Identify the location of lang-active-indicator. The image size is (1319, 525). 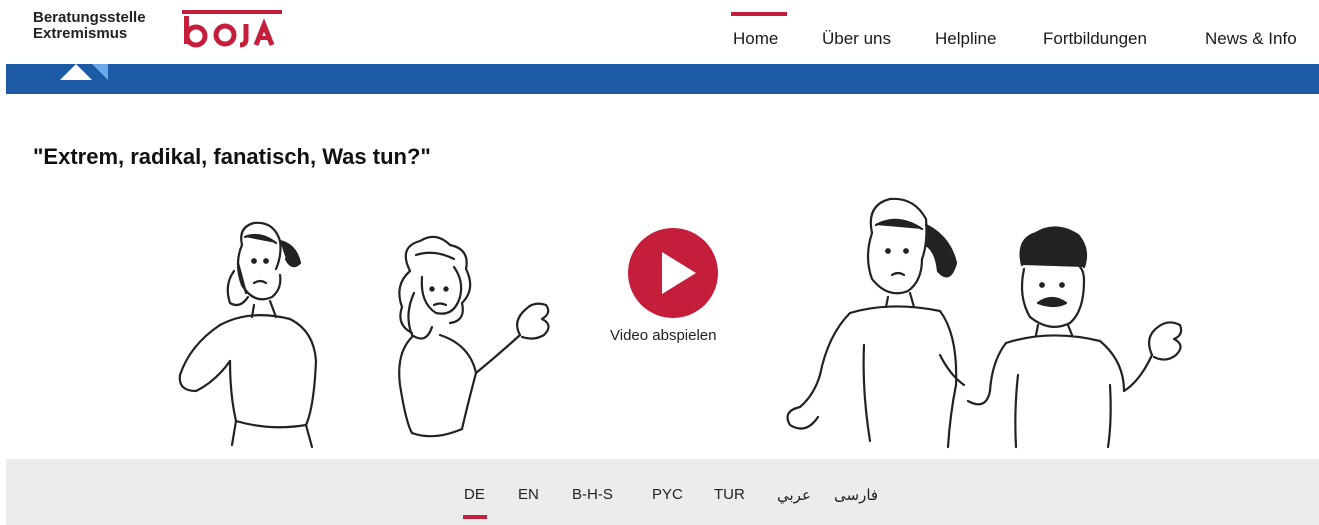
(475, 517).